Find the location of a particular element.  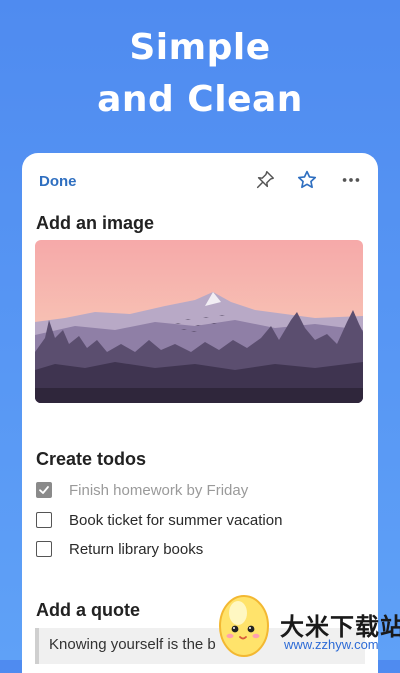

todos-section-heading: Create todos is located at coordinates (91, 459).